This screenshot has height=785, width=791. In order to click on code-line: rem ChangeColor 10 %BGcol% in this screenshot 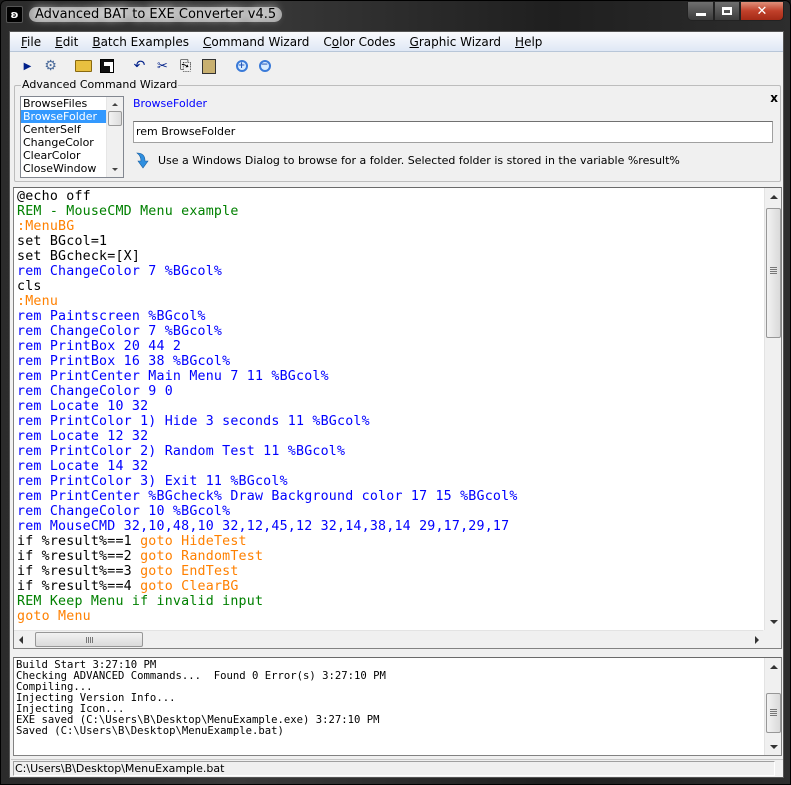, I will do `click(389, 511)`.